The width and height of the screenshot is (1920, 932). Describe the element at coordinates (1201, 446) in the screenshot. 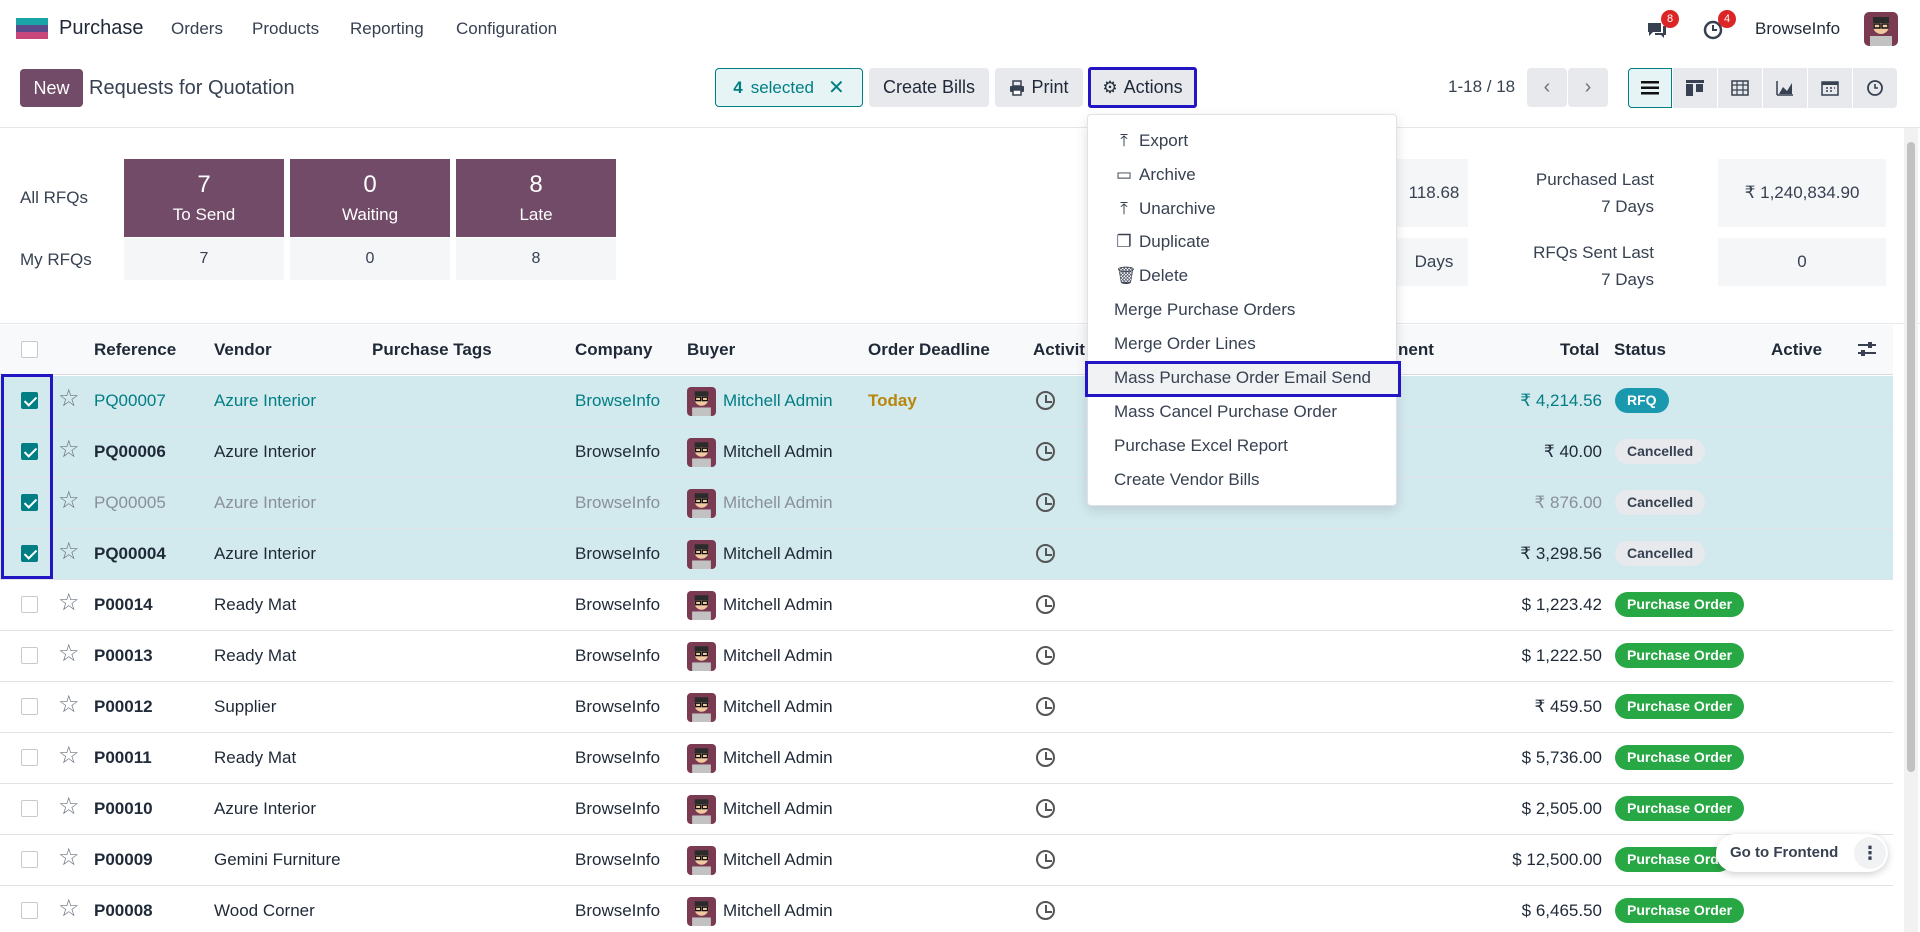

I see `menu-item-excel-report: Purchase Excel Report` at that location.